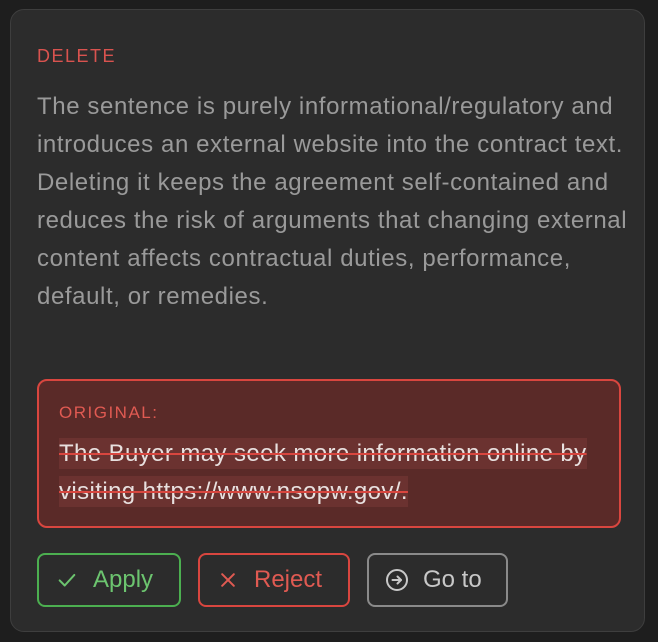 The width and height of the screenshot is (658, 642). What do you see at coordinates (123, 579) in the screenshot?
I see `apply-label: Apply` at bounding box center [123, 579].